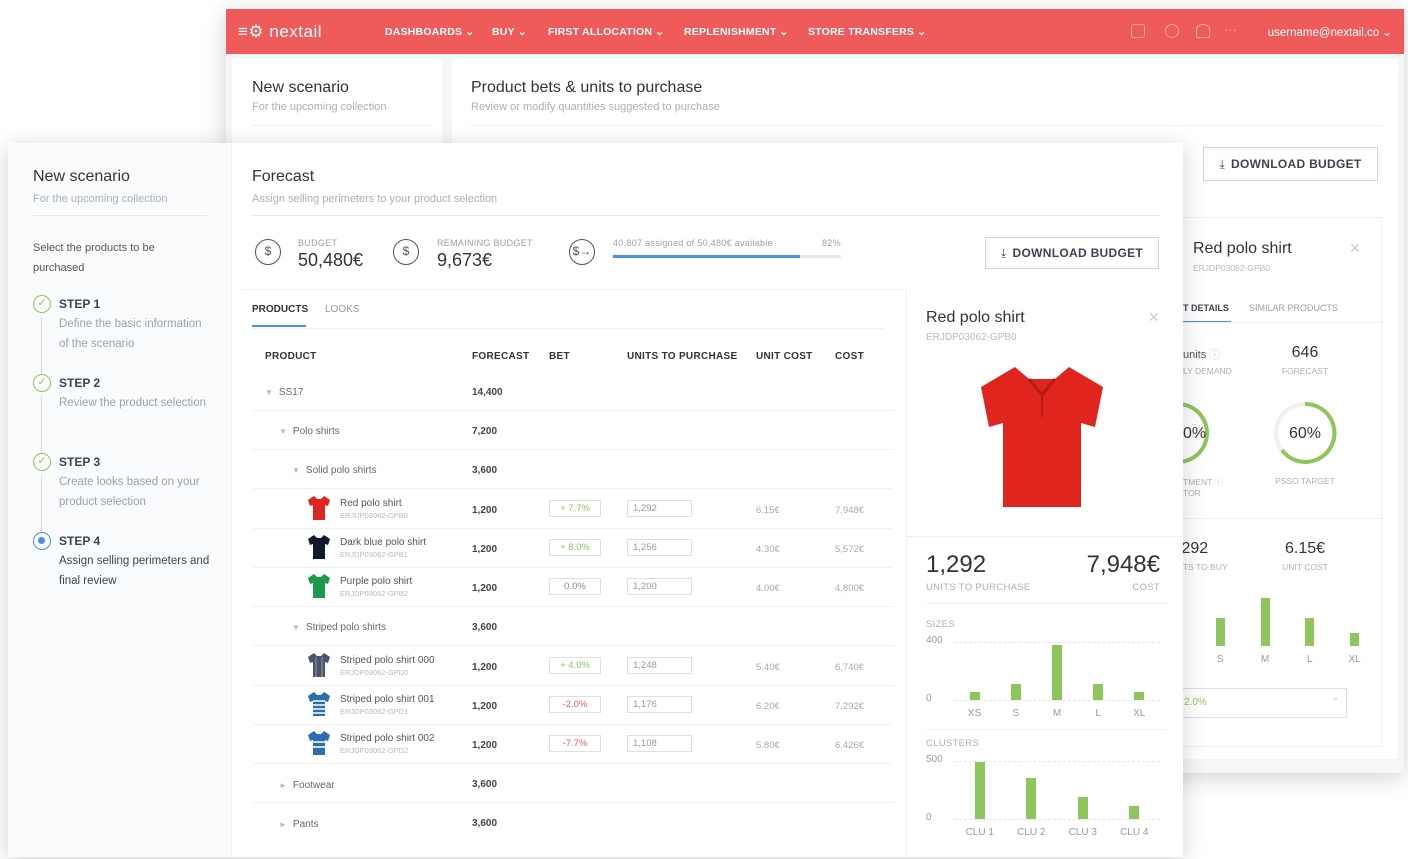 The height and width of the screenshot is (859, 1408). What do you see at coordinates (575, 704) in the screenshot?
I see `bet-input: -2.0%` at bounding box center [575, 704].